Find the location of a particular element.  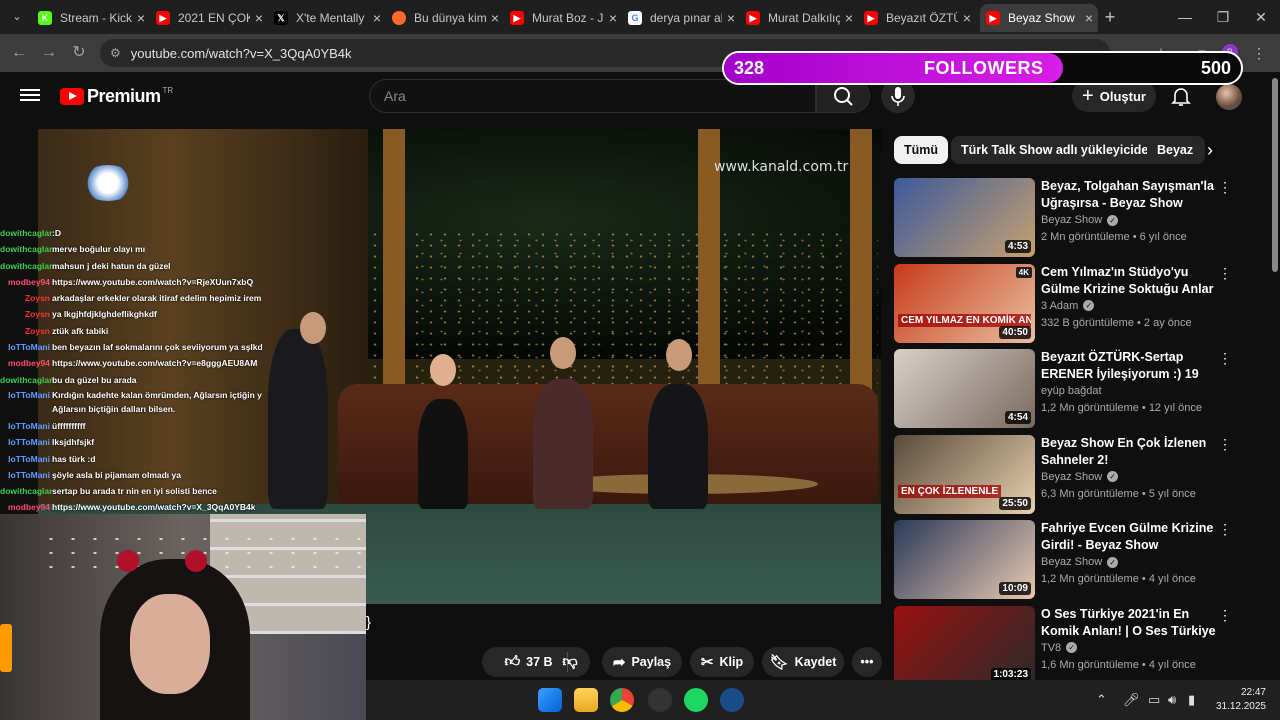

file-explorer-icon is located at coordinates (586, 700).